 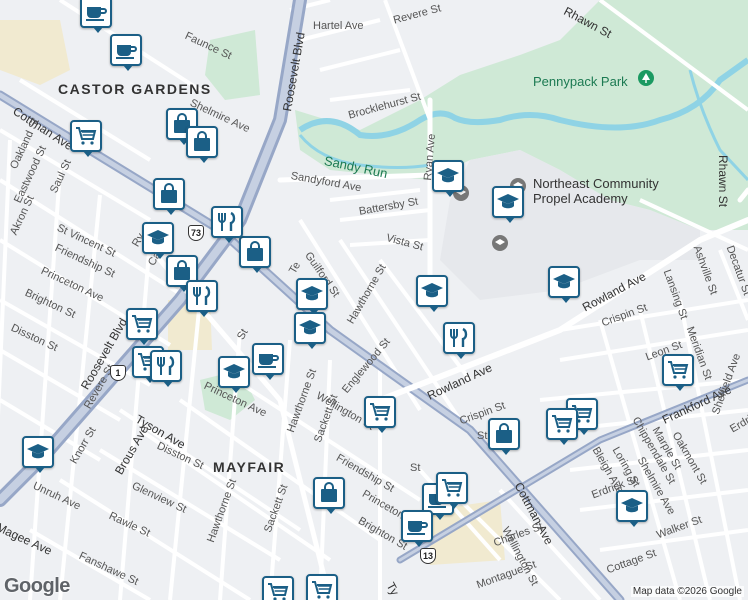 What do you see at coordinates (580, 81) in the screenshot?
I see `park-label-pennypack: Pennypack Park` at bounding box center [580, 81].